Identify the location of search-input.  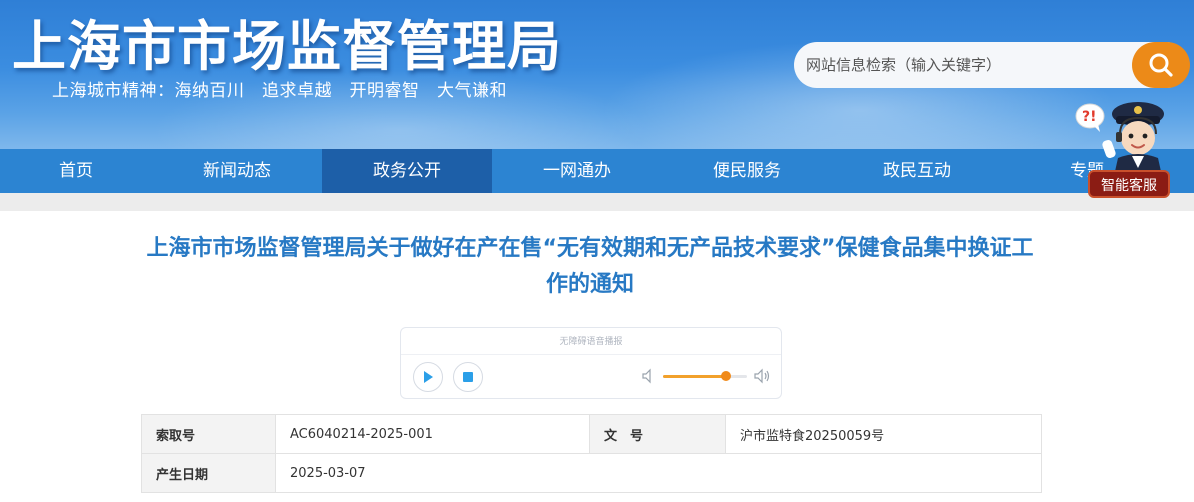
(966, 65).